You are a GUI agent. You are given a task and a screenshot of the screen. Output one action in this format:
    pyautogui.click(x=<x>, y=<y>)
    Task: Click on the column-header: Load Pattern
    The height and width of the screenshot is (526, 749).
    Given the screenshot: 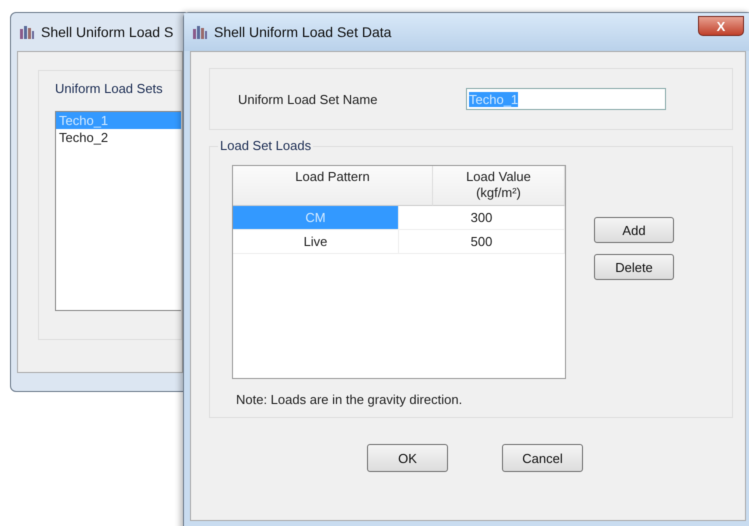 What is the action you would take?
    pyautogui.click(x=333, y=186)
    